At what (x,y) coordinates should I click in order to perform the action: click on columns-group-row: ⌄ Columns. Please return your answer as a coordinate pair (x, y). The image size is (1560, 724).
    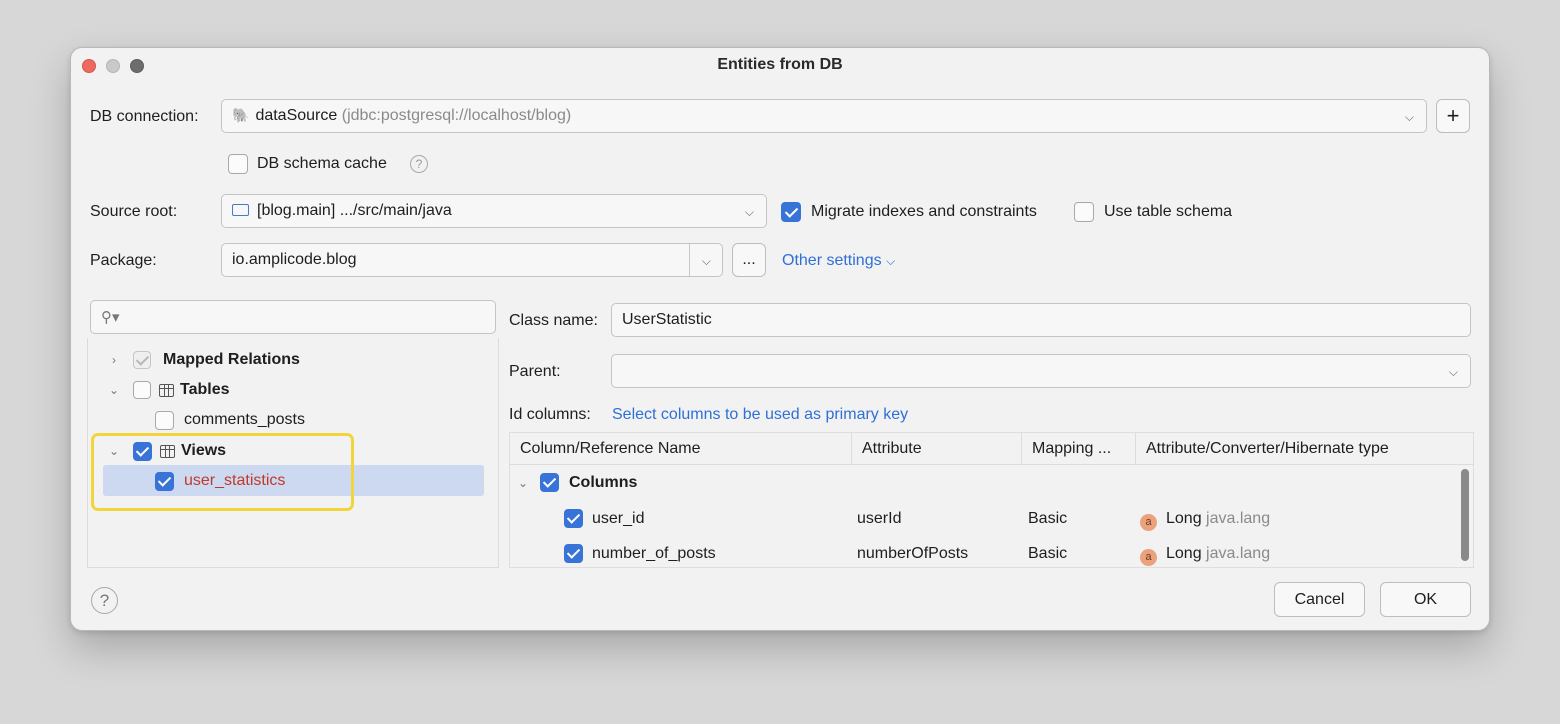
    Looking at the image, I should click on (576, 482).